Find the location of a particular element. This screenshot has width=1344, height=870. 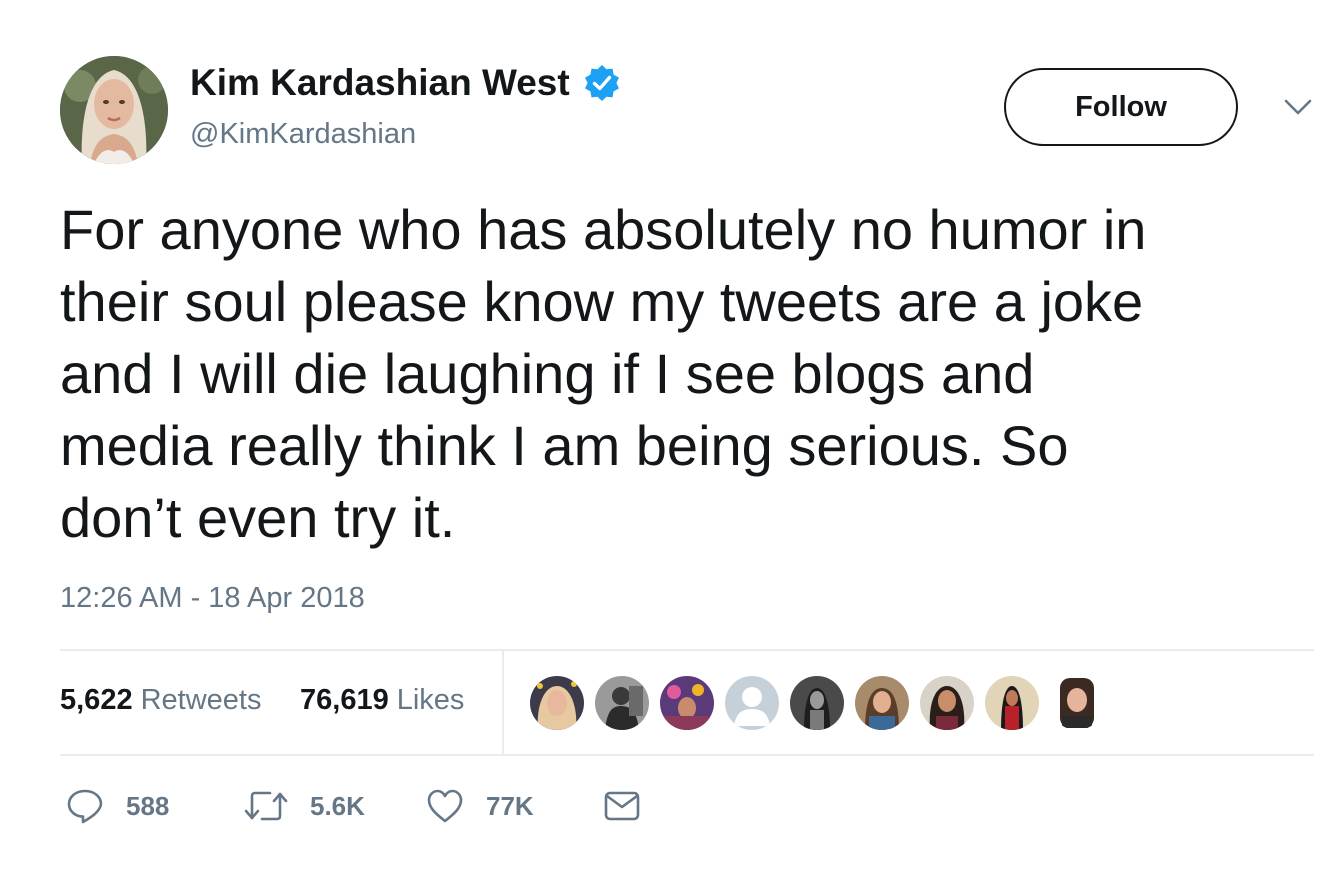

retweets-count: 5,622 is located at coordinates (96, 700).